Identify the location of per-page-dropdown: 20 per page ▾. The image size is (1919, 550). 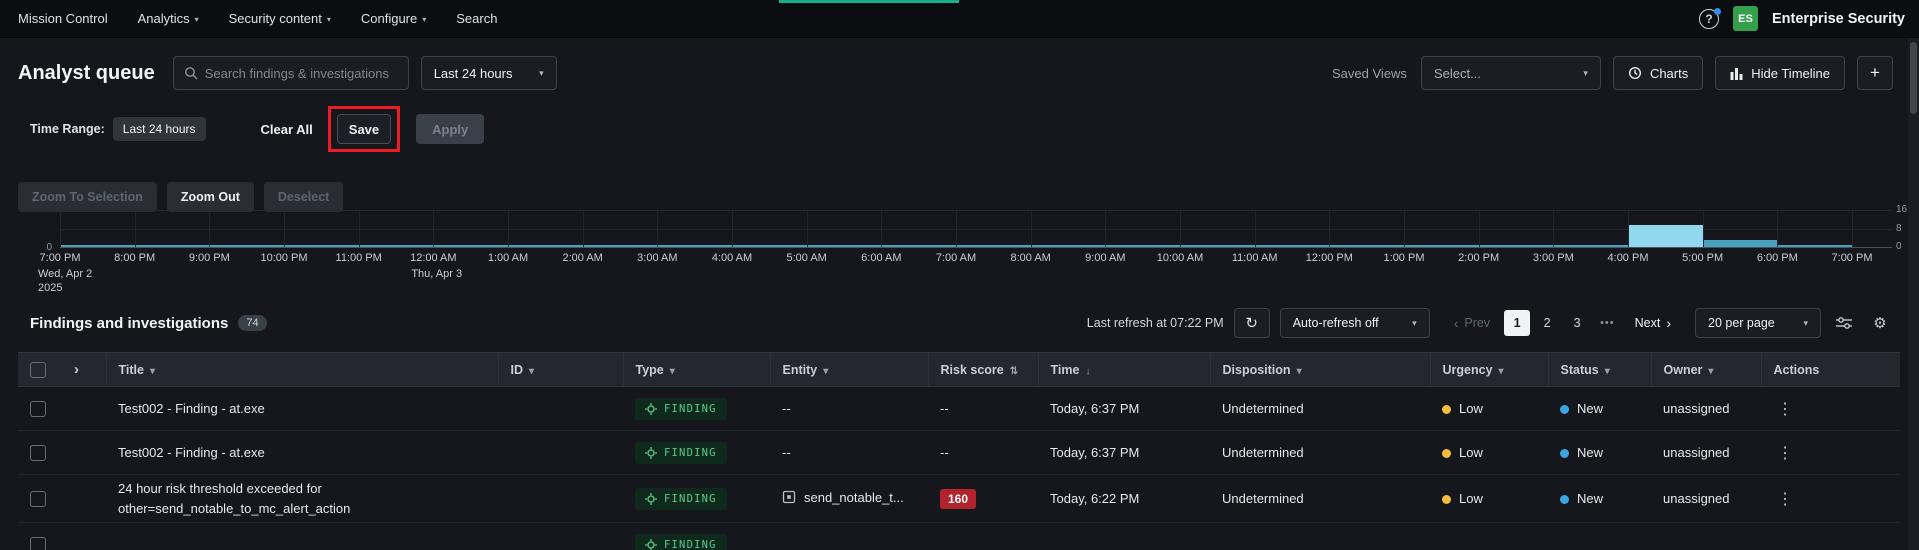
(1758, 323).